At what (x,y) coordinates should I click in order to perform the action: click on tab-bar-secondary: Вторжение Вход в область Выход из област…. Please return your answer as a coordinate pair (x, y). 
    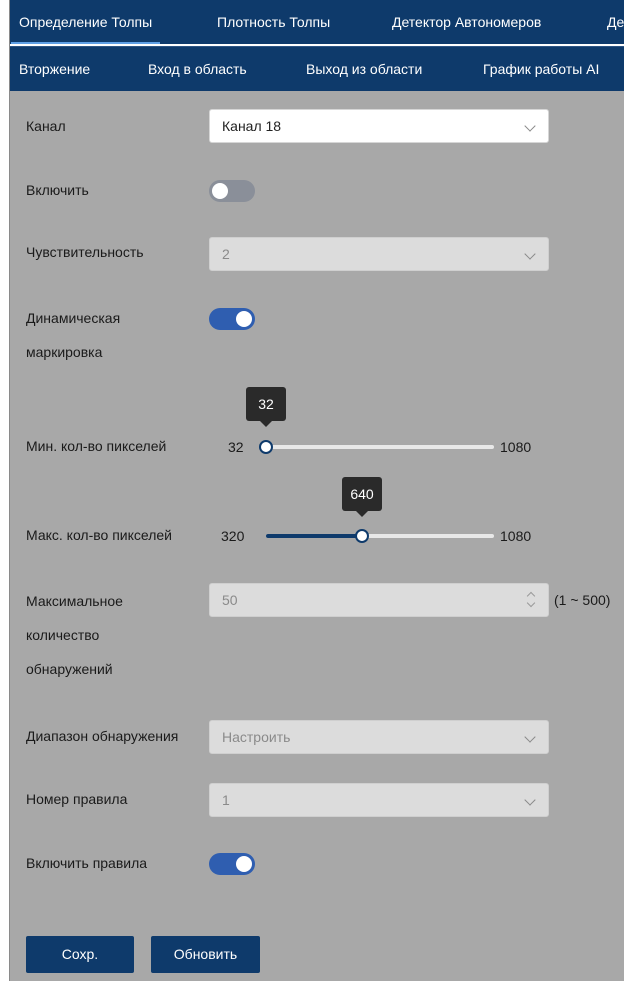
    Looking at the image, I should click on (317, 68).